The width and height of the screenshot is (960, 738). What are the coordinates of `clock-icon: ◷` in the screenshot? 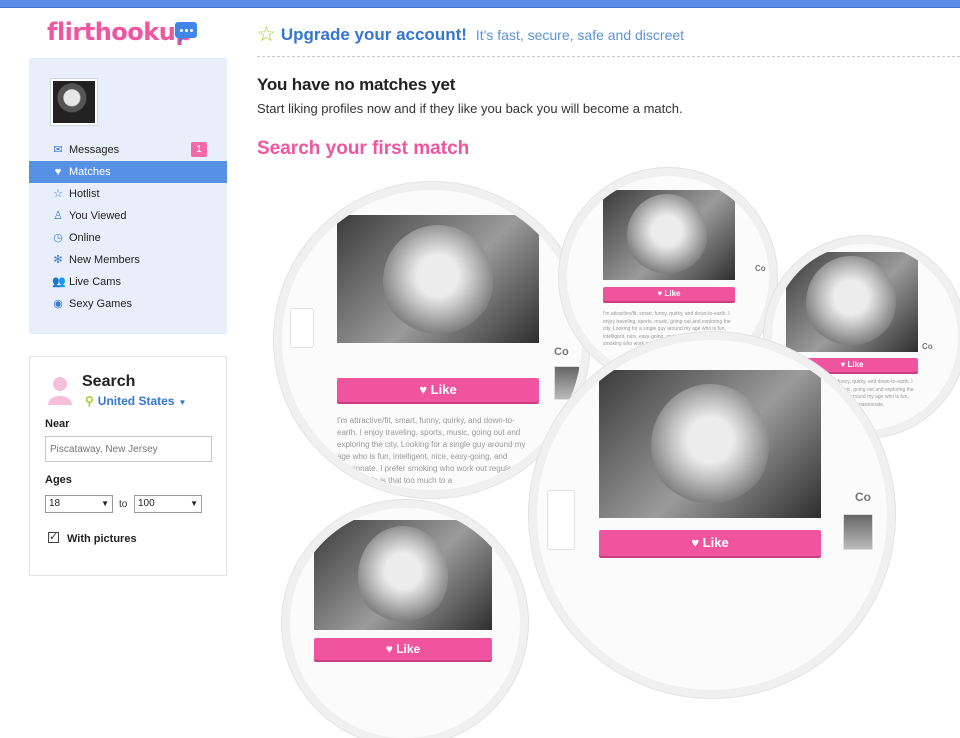 It's located at (58, 238).